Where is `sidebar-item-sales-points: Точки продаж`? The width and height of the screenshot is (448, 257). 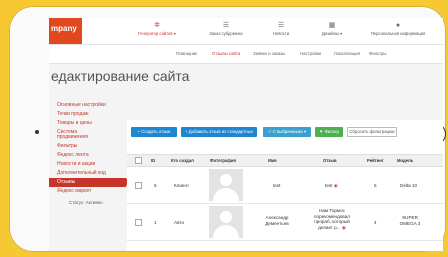 sidebar-item-sales-points: Точки продаж is located at coordinates (85, 114).